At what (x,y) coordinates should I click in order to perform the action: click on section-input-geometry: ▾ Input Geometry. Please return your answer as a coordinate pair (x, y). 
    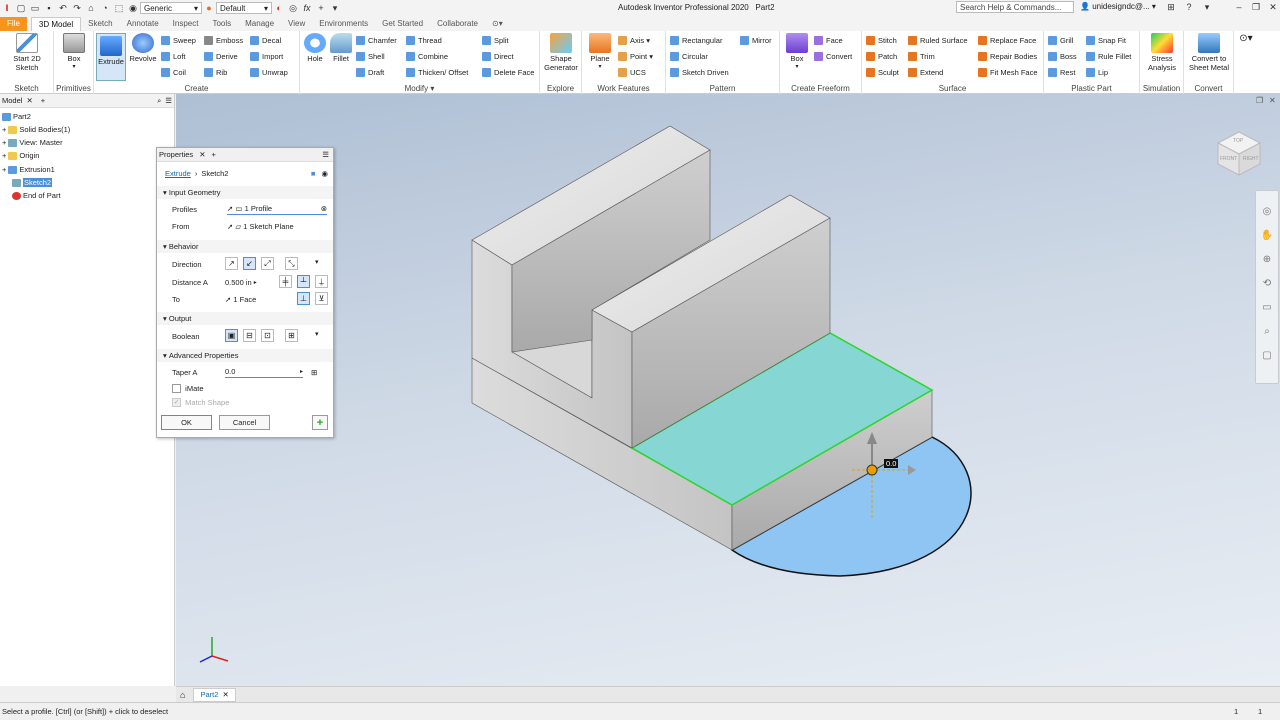
    Looking at the image, I should click on (245, 192).